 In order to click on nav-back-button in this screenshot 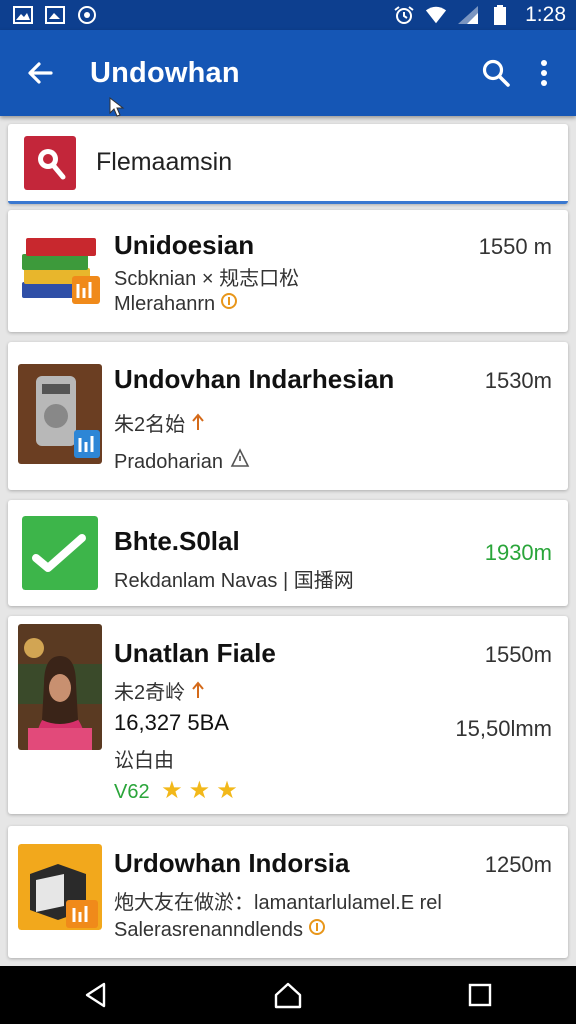, I will do `click(96, 995)`.